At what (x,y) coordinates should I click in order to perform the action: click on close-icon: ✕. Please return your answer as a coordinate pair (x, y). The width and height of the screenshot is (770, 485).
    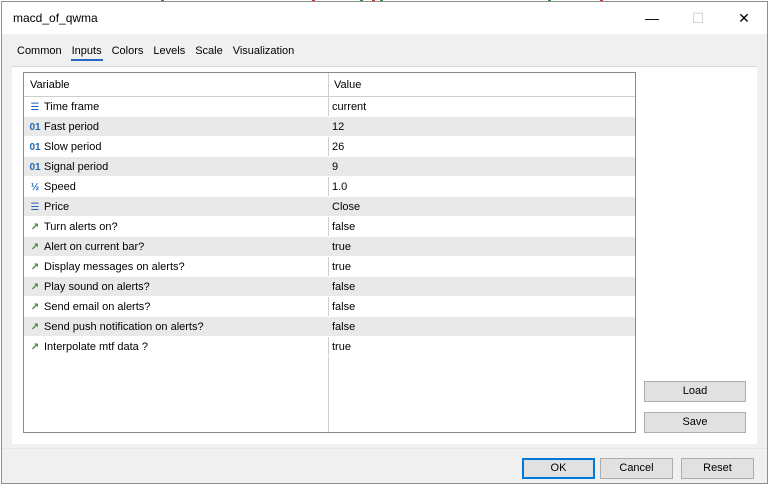
    Looking at the image, I should click on (744, 17).